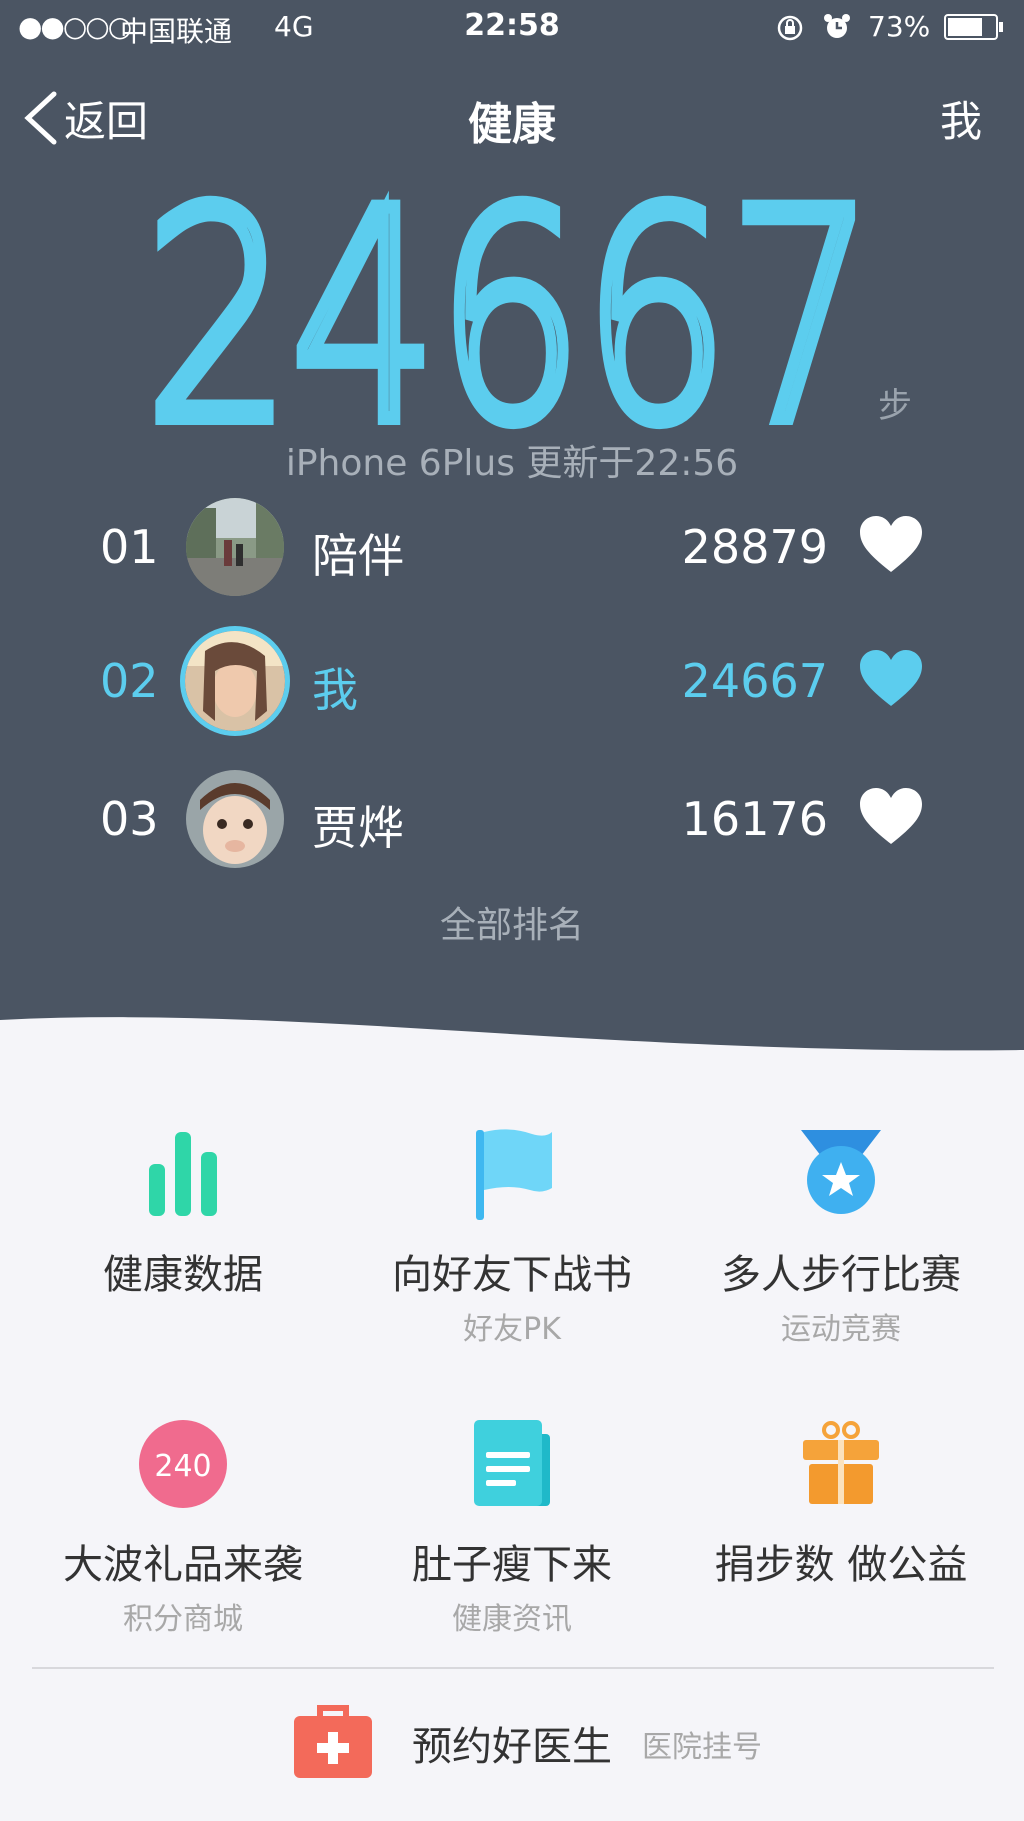 Image resolution: width=1024 pixels, height=1821 pixels. What do you see at coordinates (973, 27) in the screenshot?
I see `battery-icon` at bounding box center [973, 27].